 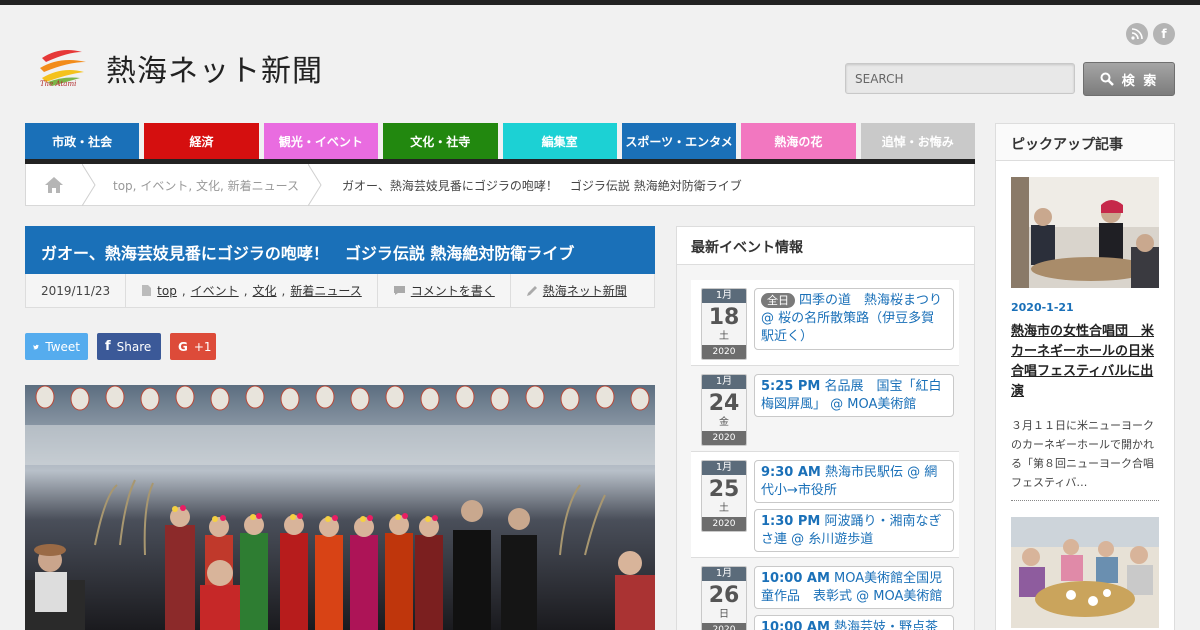 I want to click on event-time: 5:25 PM, so click(x=791, y=386).